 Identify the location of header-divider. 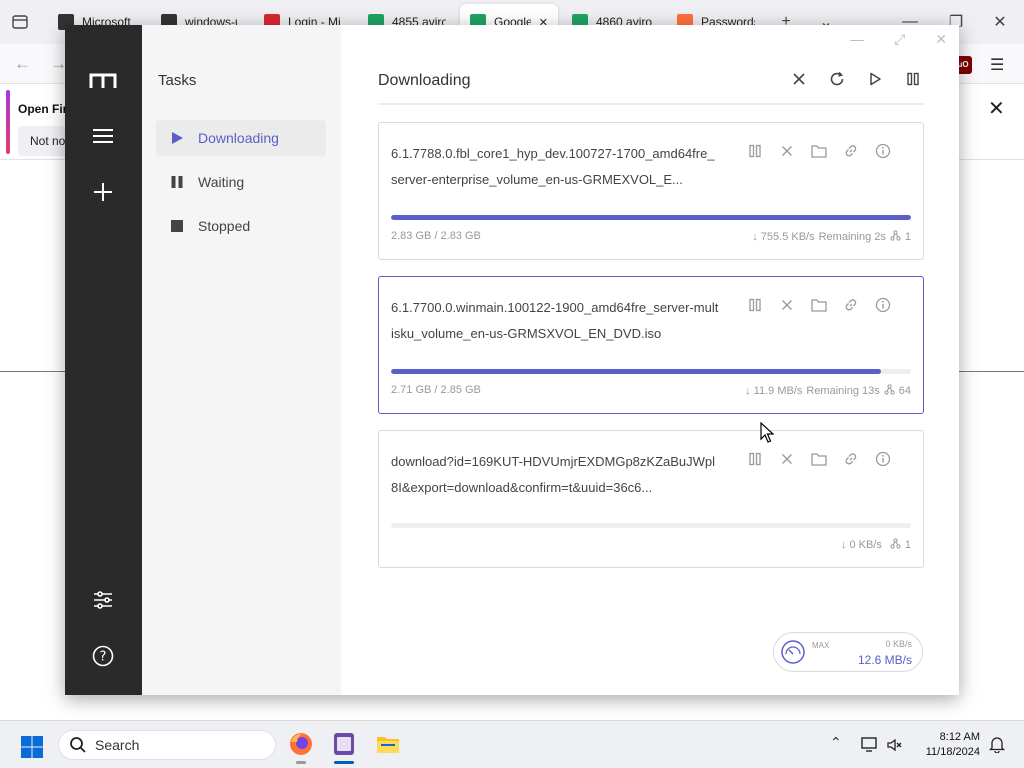
(651, 104).